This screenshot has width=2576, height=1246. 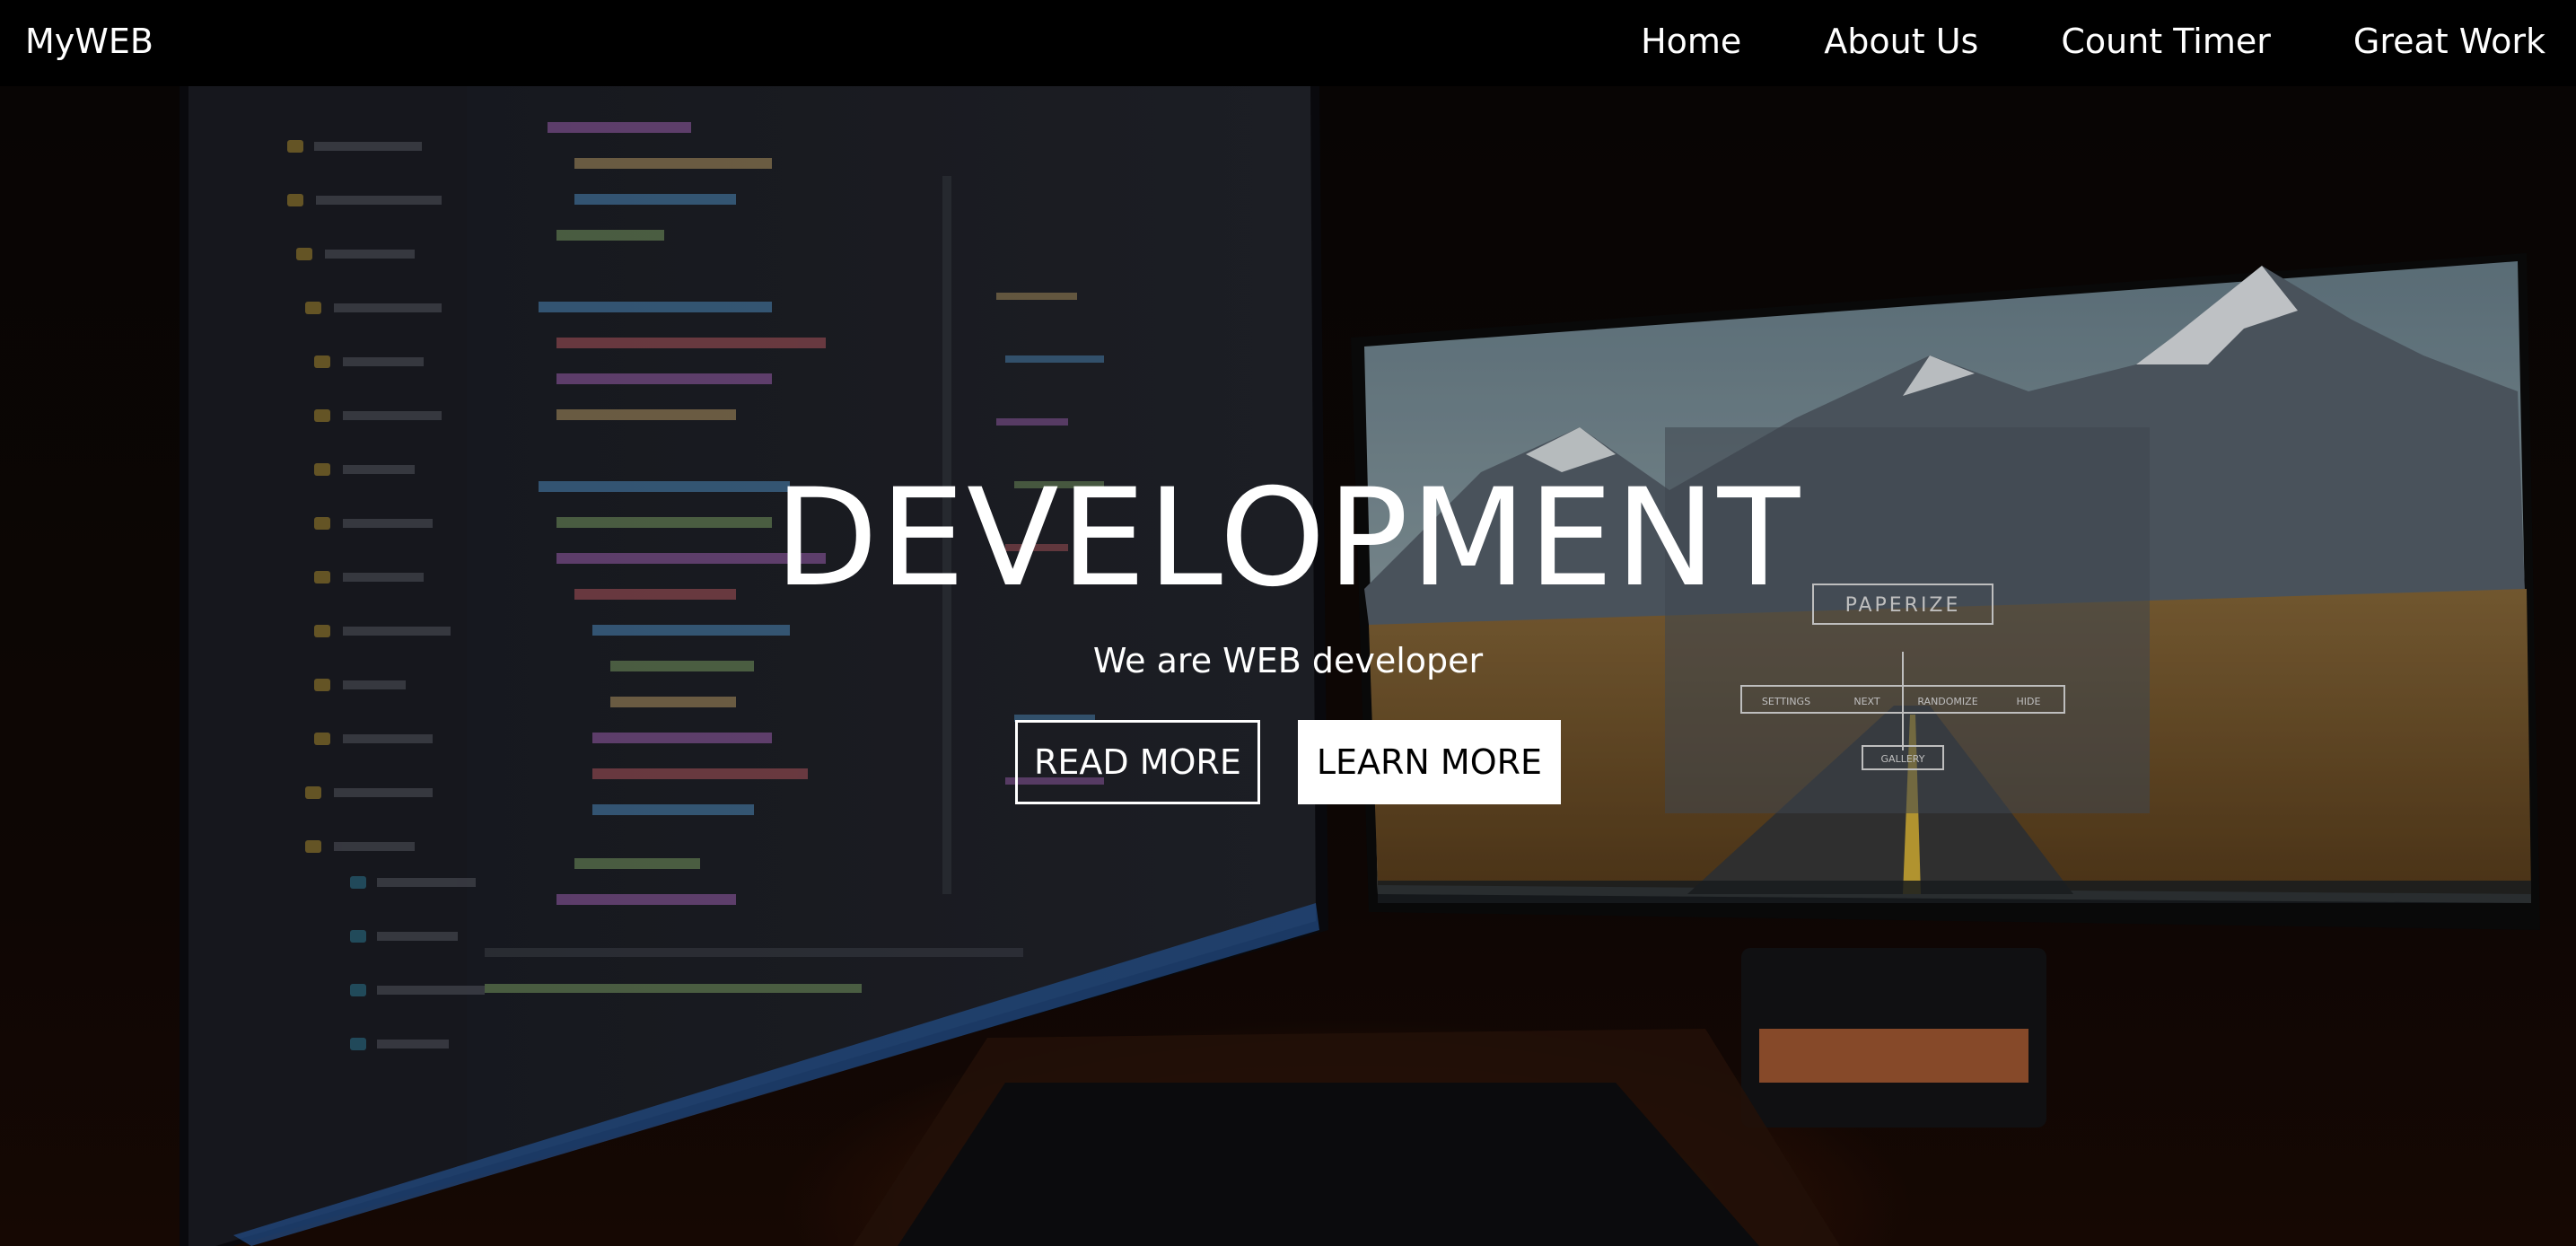 What do you see at coordinates (1288, 762) in the screenshot?
I see `hero-buttons: READ MORE LEARN MORE` at bounding box center [1288, 762].